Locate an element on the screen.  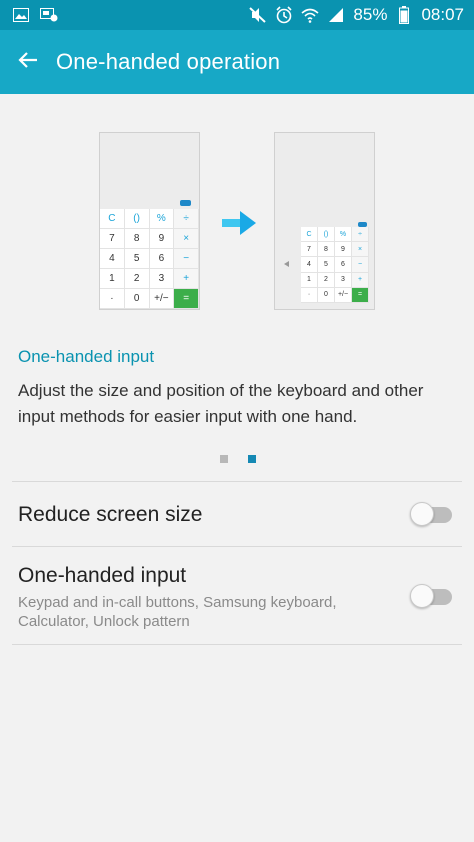
back-button is located at coordinates (28, 62).